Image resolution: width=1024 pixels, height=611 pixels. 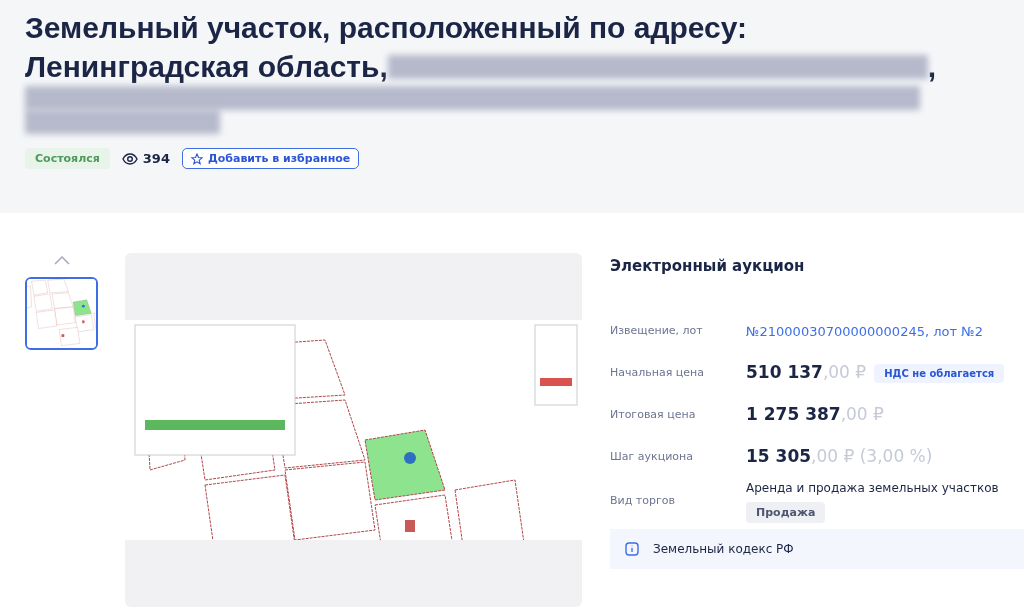 What do you see at coordinates (270, 158) in the screenshot?
I see `add-to-favorites-button: Добавить в избранное` at bounding box center [270, 158].